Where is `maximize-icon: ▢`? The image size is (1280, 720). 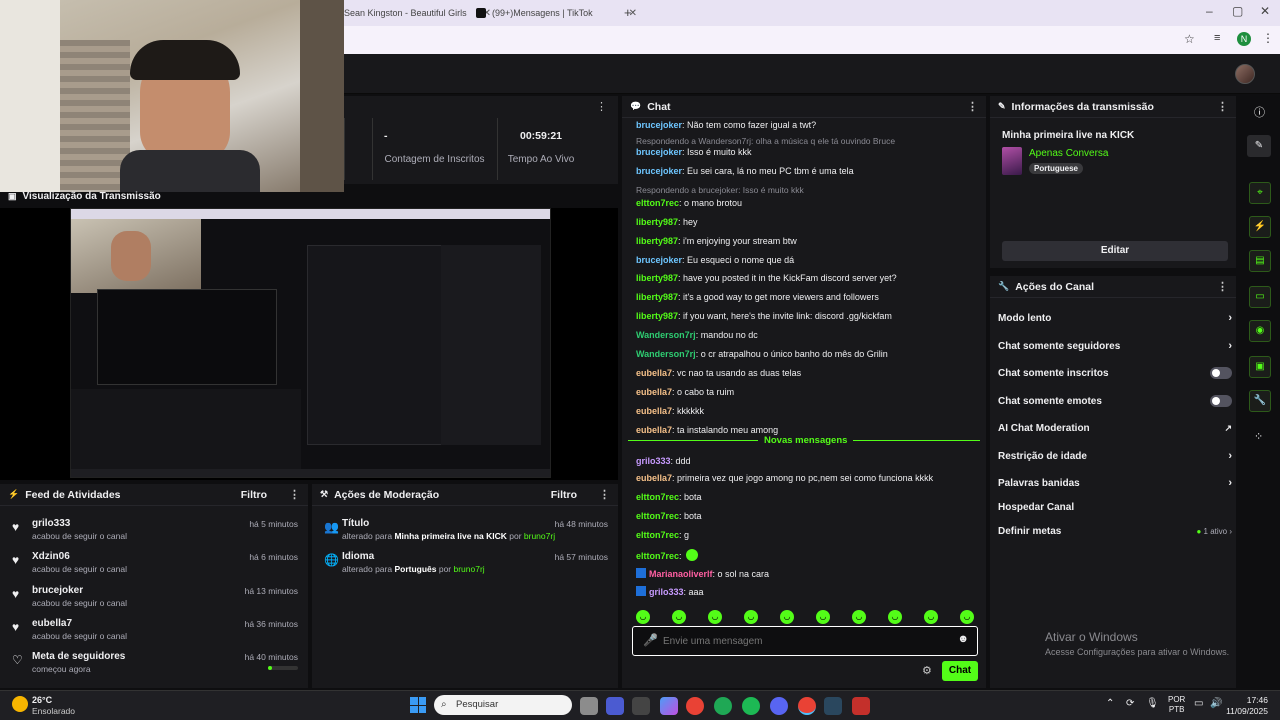 maximize-icon: ▢ is located at coordinates (1237, 11).